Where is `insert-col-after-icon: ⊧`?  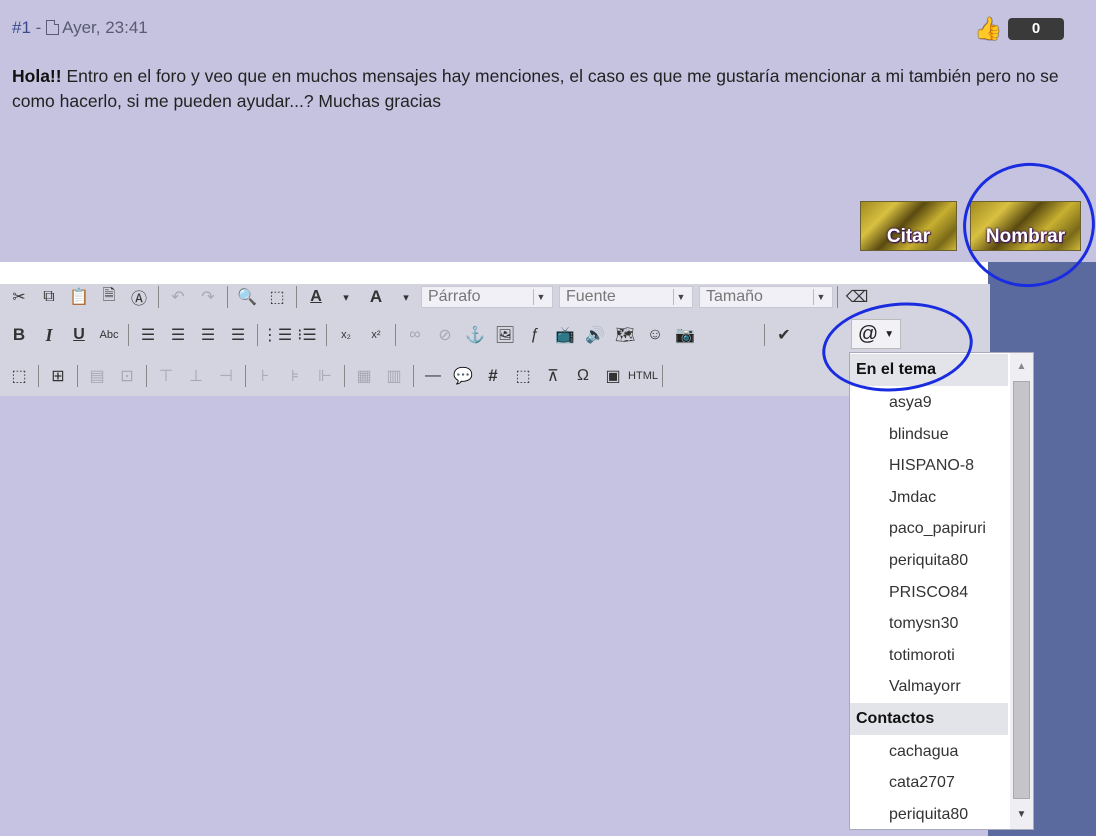 insert-col-after-icon: ⊧ is located at coordinates (295, 376).